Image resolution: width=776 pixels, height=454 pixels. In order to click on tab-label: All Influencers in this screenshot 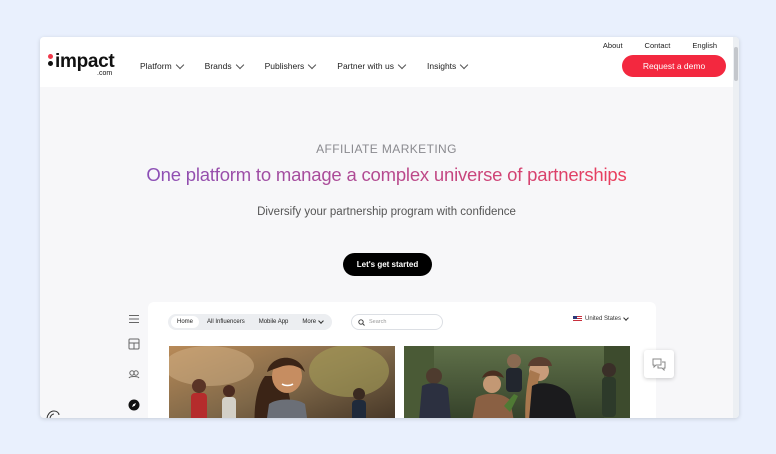, I will do `click(226, 322)`.